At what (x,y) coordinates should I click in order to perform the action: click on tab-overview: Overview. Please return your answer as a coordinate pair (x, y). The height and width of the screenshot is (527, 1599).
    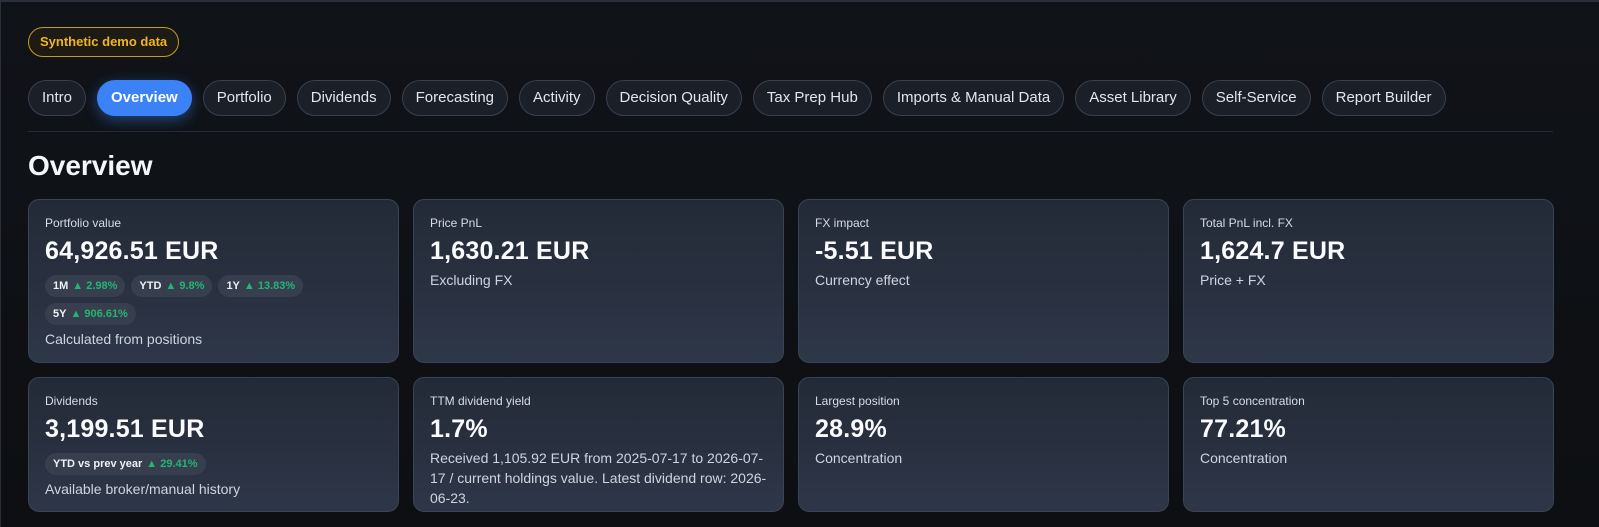
    Looking at the image, I should click on (144, 98).